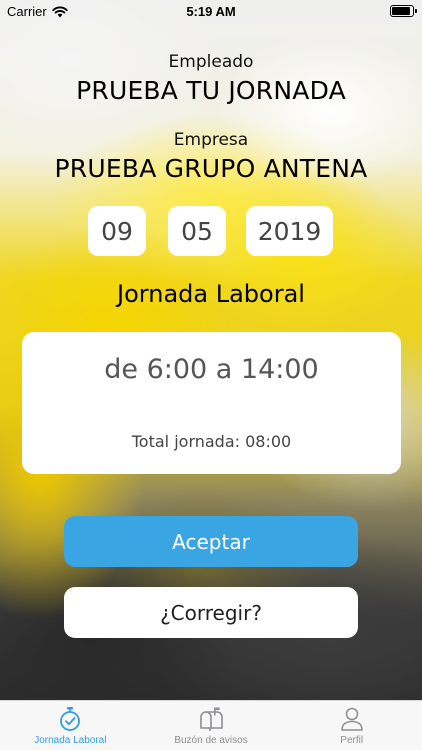 The width and height of the screenshot is (422, 750). I want to click on tab-bar: Jornada Laboral Buzón de avisos Perfil, so click(211, 725).